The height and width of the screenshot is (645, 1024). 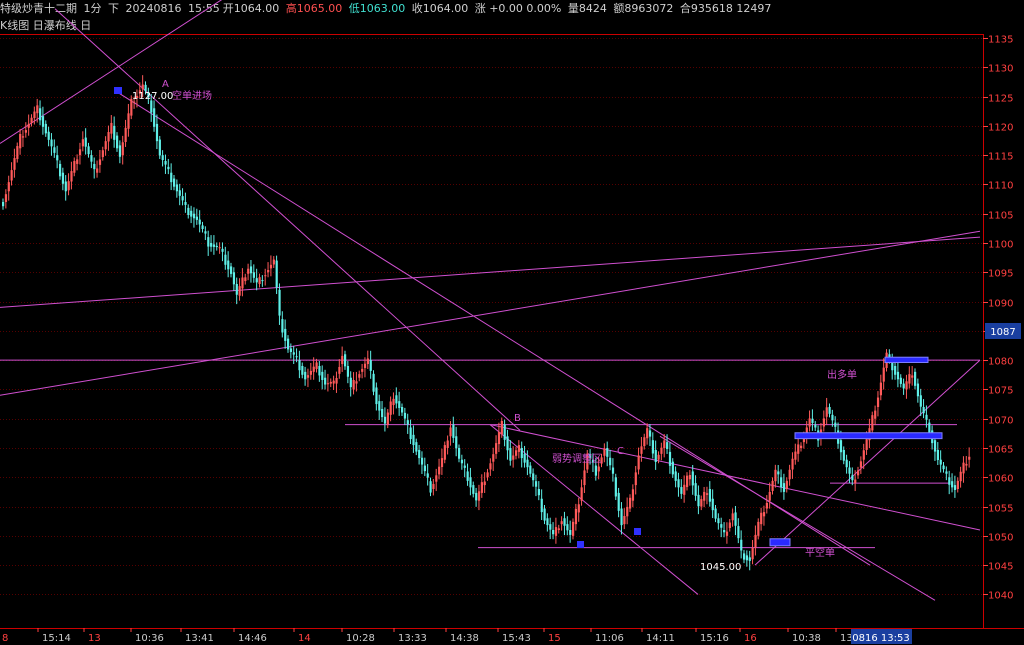 What do you see at coordinates (1000, 69) in the screenshot?
I see `price-label-1130: 1130` at bounding box center [1000, 69].